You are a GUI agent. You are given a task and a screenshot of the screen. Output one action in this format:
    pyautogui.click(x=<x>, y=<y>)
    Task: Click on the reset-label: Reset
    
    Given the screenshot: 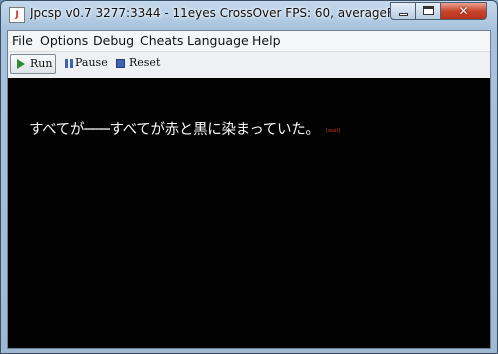 What is the action you would take?
    pyautogui.click(x=145, y=62)
    